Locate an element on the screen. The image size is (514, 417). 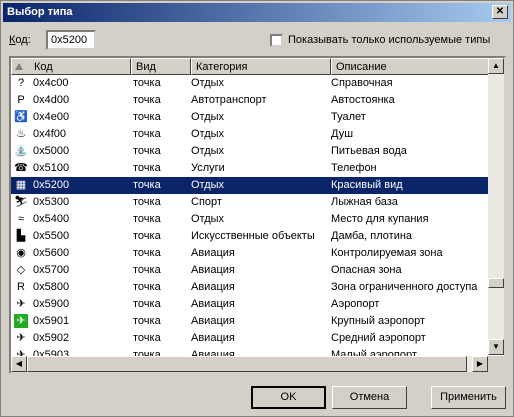
cell-code: 0x5800 is located at coordinates (51, 287).